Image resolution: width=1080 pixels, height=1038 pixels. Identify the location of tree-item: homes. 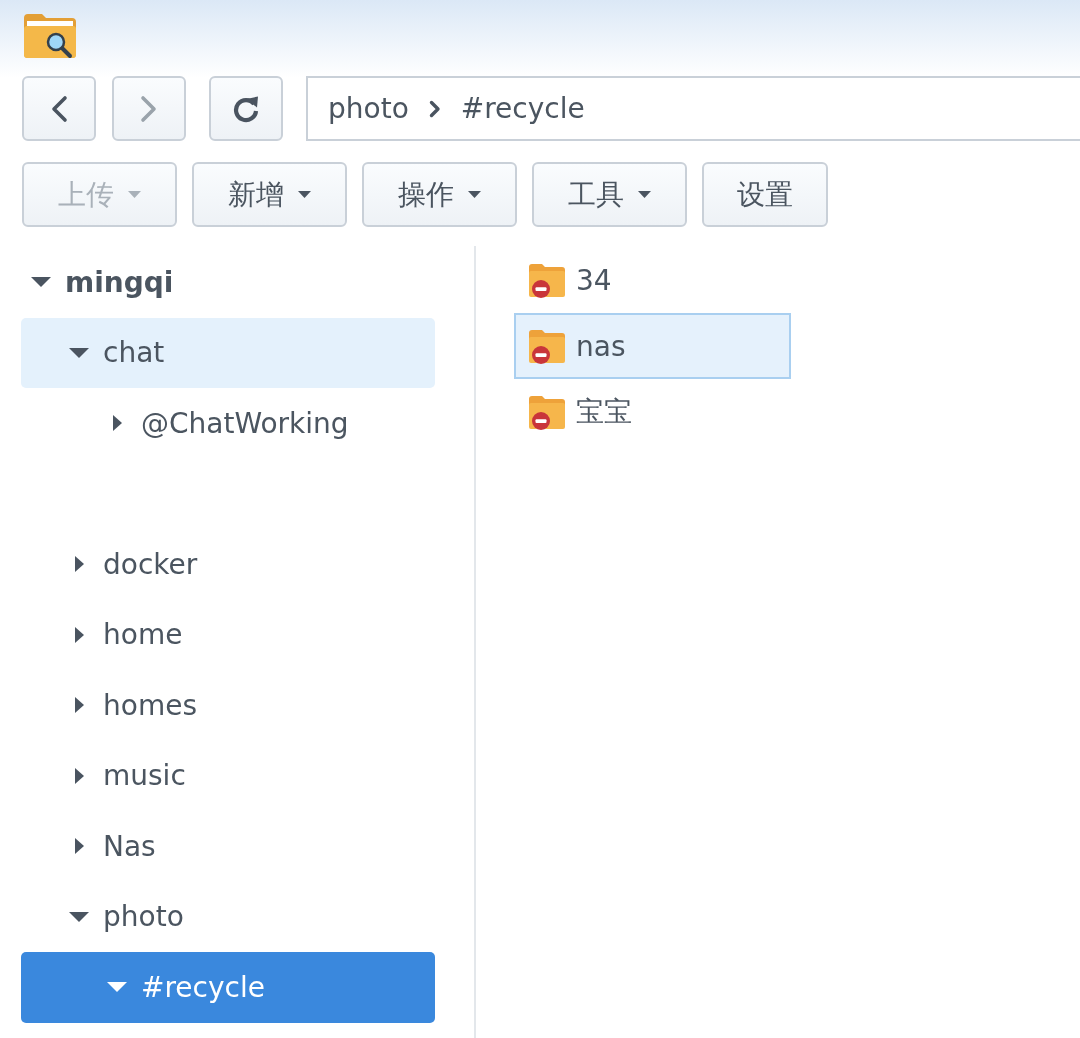
(228, 705).